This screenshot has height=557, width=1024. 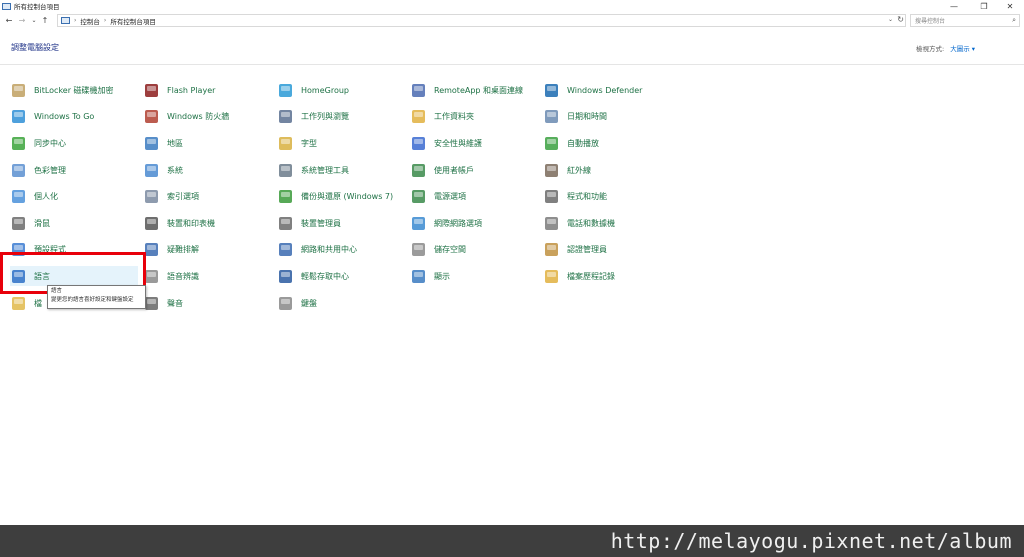 I want to click on control-panel-item-internet-options: 網際網路選項, so click(x=446, y=223).